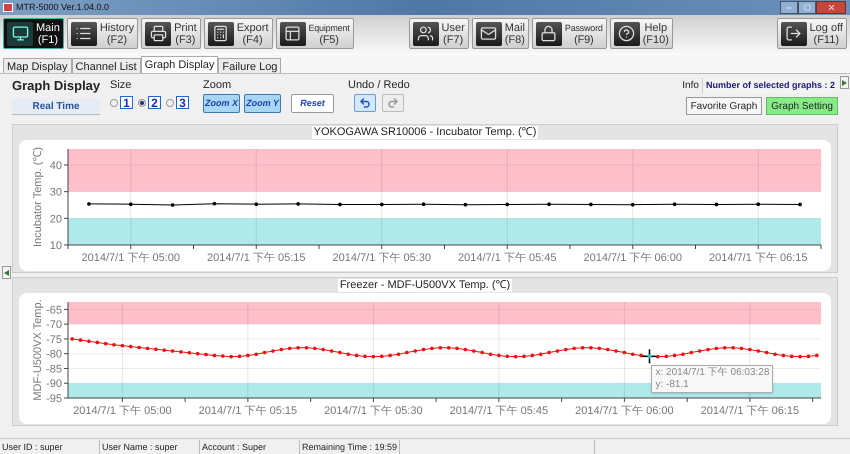  Describe the element at coordinates (811, 33) in the screenshot. I see `toolbar-button: Log off (F11)` at that location.